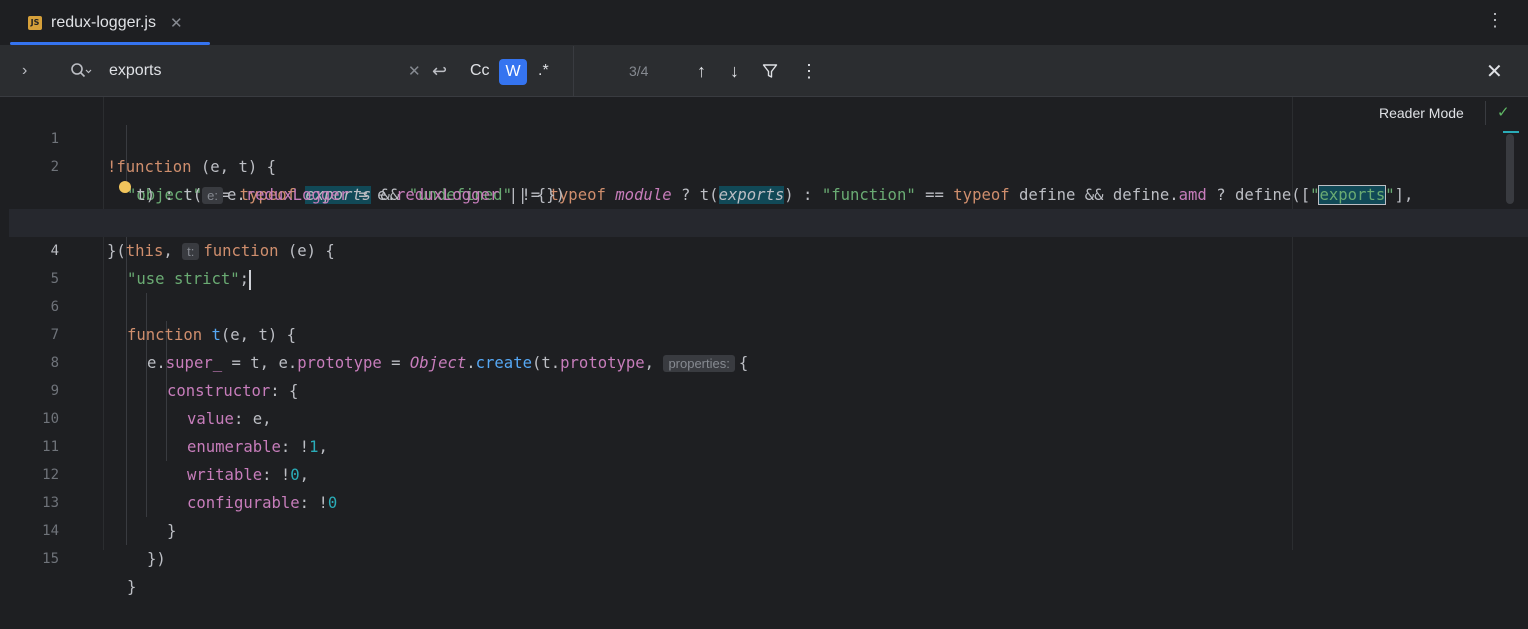  Describe the element at coordinates (81, 71) in the screenshot. I see `search-icon` at that location.